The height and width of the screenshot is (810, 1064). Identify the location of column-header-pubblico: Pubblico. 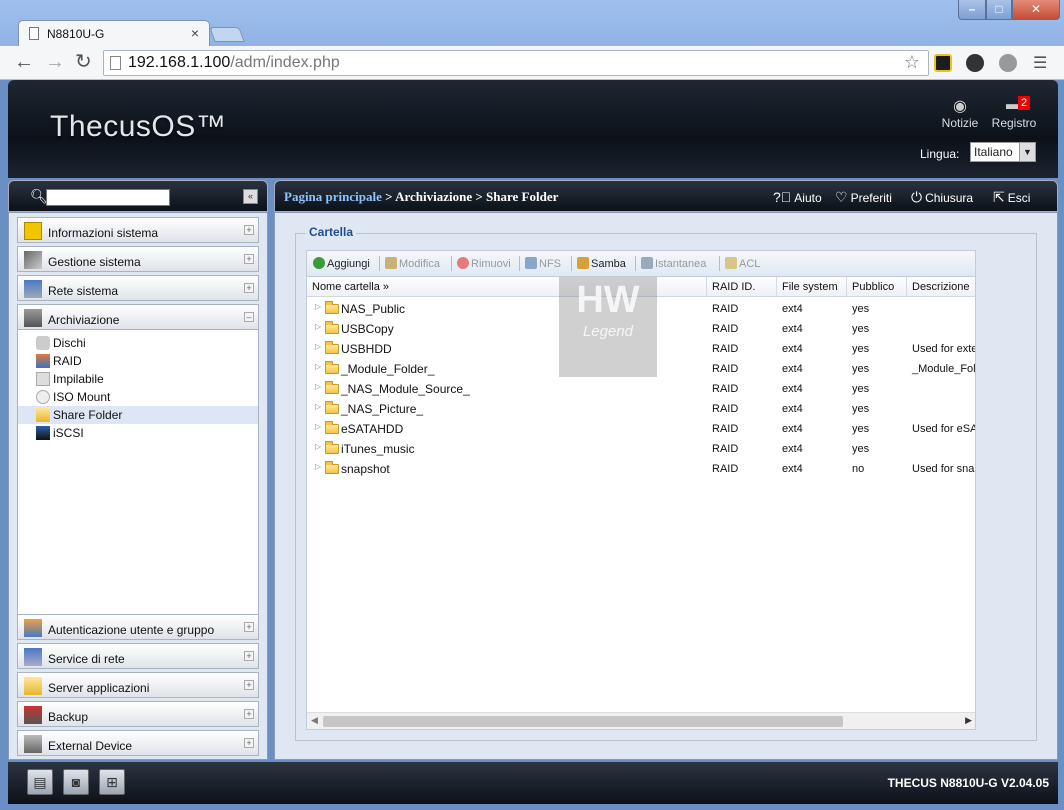
(877, 287).